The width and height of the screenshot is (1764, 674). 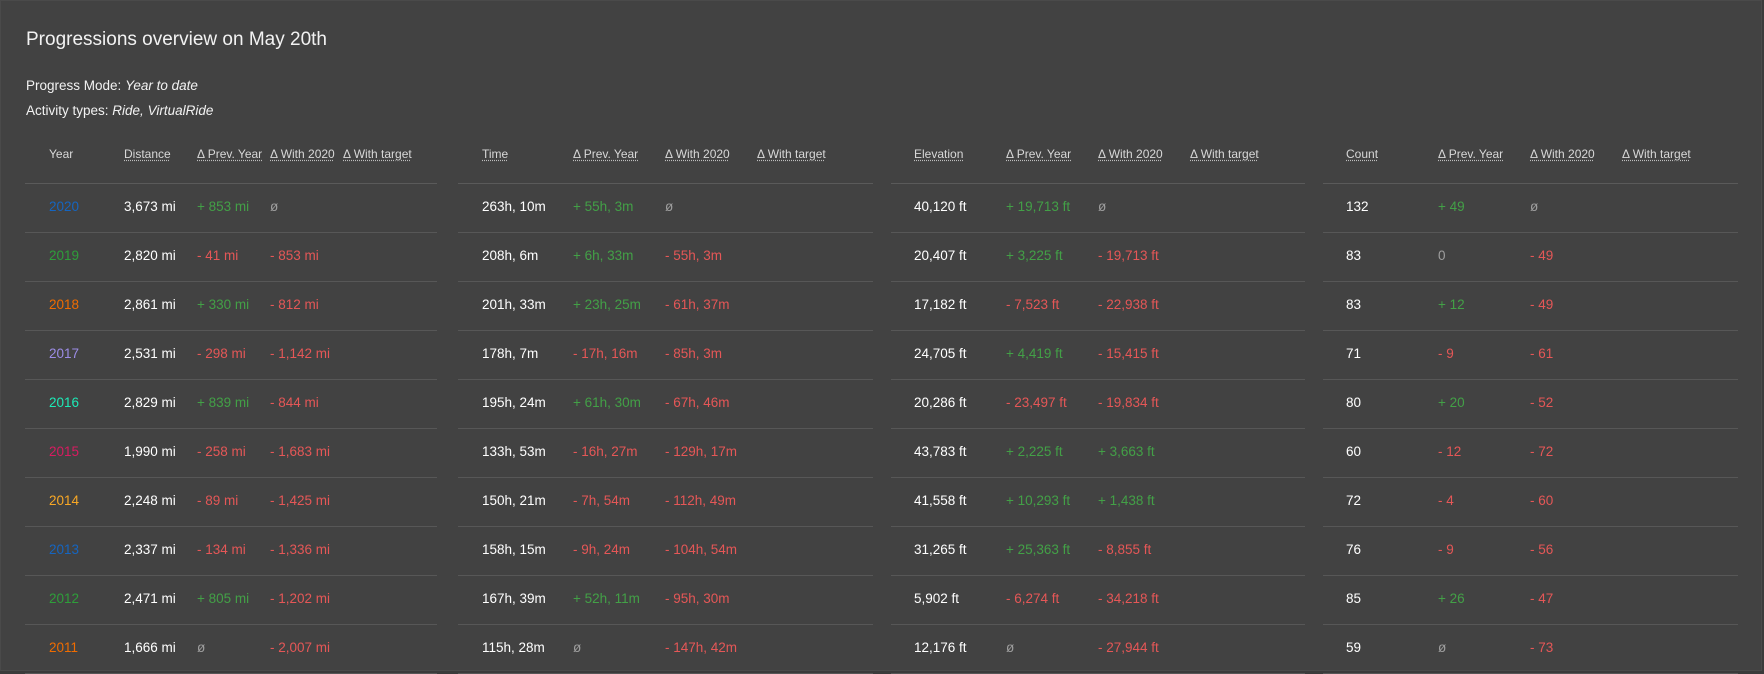 What do you see at coordinates (607, 304) in the screenshot?
I see `delta-prev-year-cell: + 23h, 25m` at bounding box center [607, 304].